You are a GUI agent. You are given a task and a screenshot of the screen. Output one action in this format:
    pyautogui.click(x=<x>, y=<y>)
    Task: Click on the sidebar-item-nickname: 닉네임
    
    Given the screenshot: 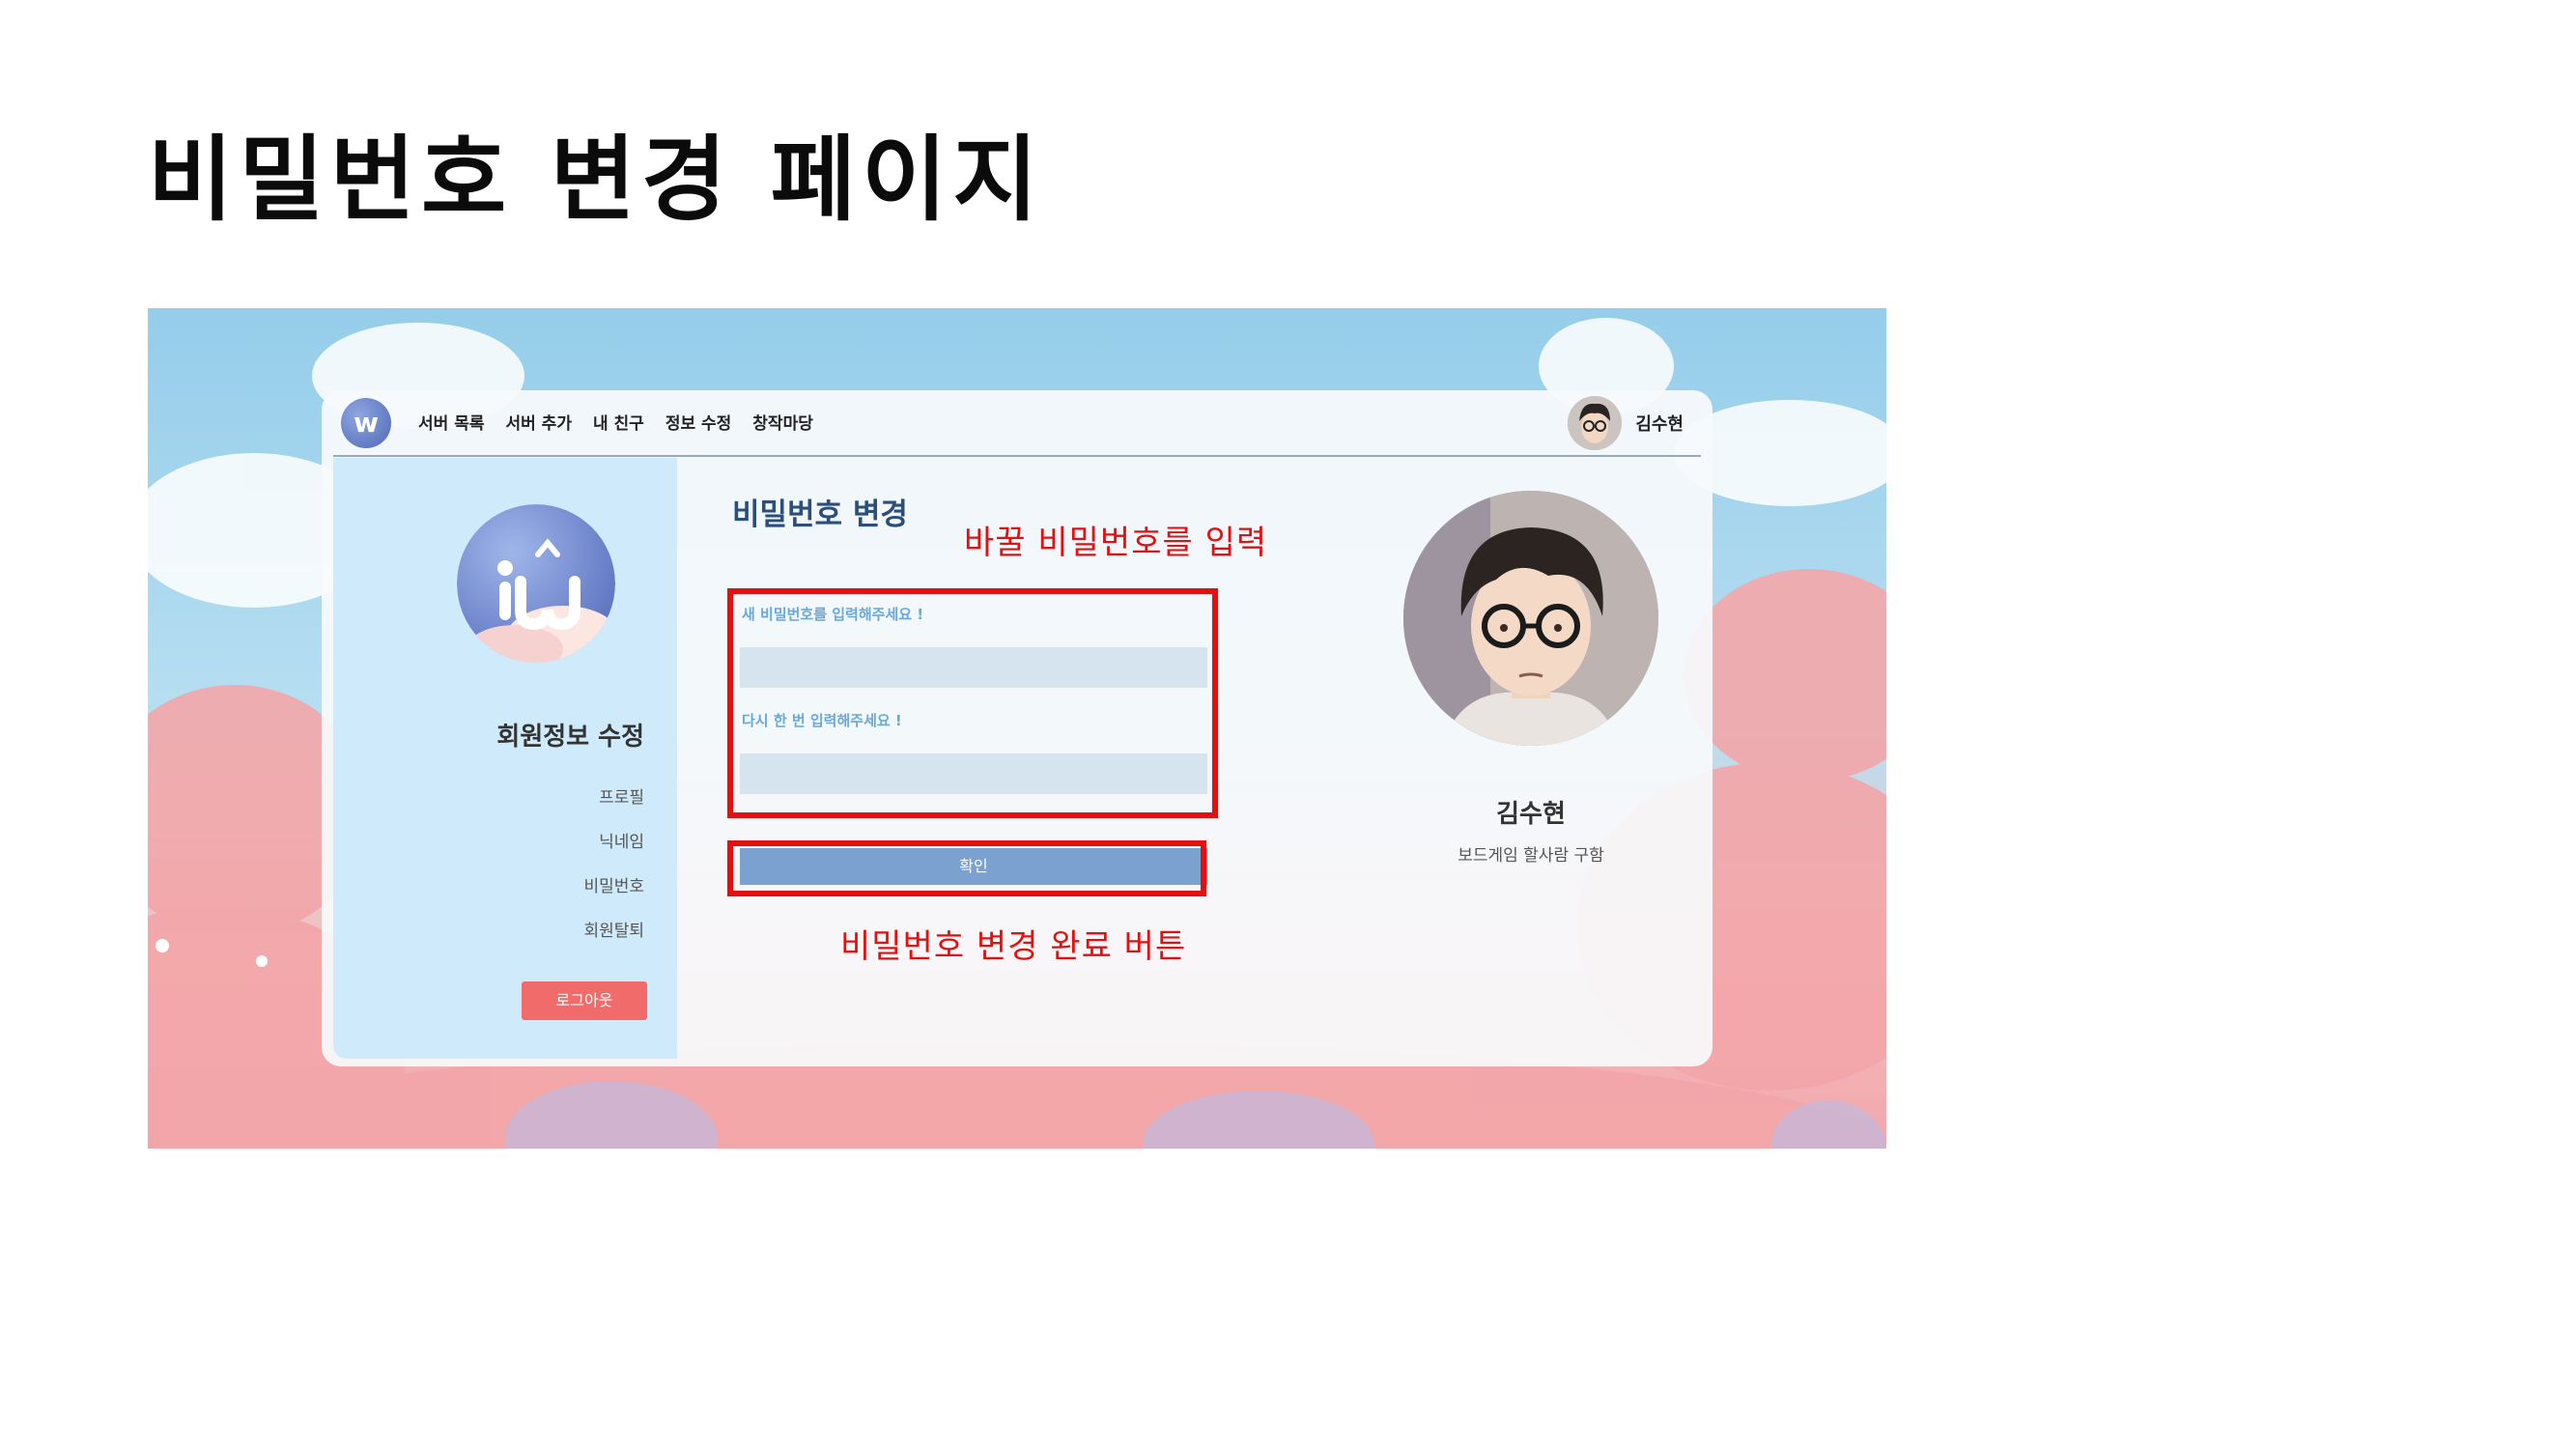 What is the action you would take?
    pyautogui.click(x=621, y=840)
    